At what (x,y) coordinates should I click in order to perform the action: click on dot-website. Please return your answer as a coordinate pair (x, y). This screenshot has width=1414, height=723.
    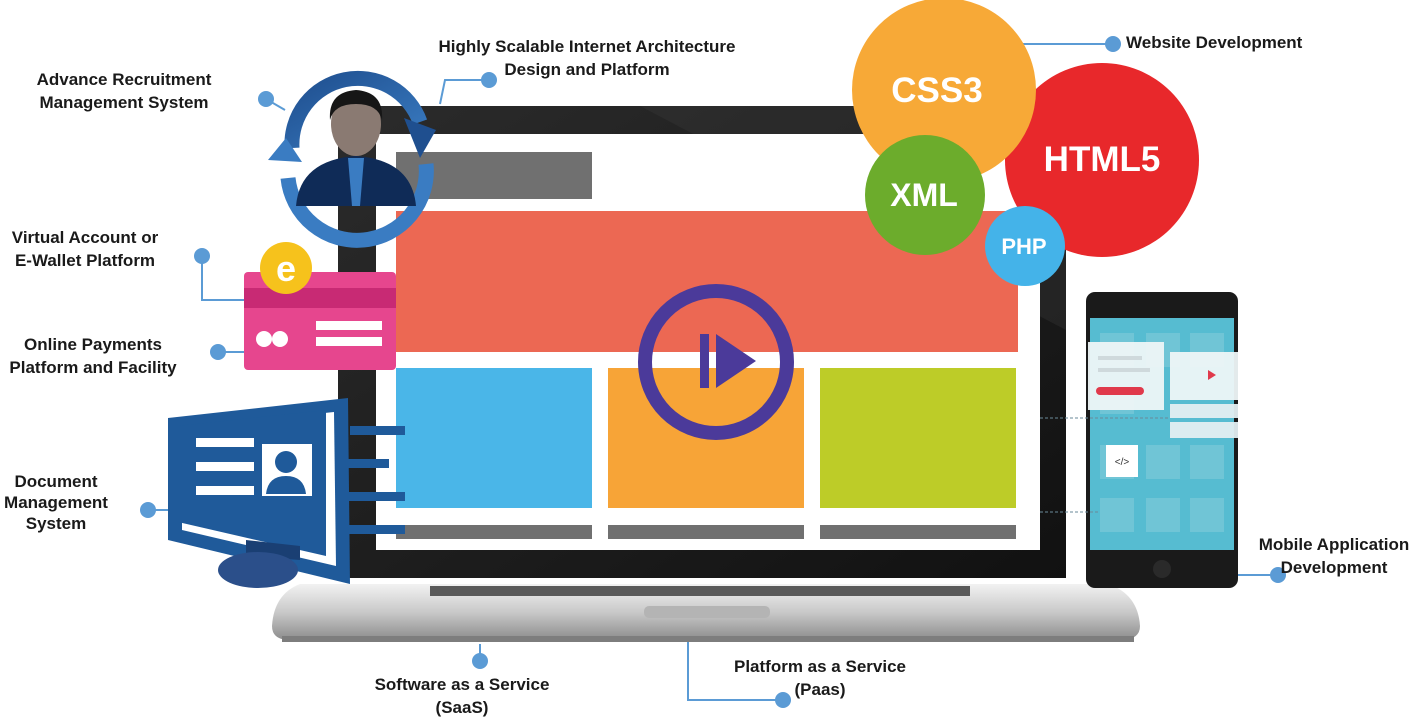
    Looking at the image, I should click on (1113, 44).